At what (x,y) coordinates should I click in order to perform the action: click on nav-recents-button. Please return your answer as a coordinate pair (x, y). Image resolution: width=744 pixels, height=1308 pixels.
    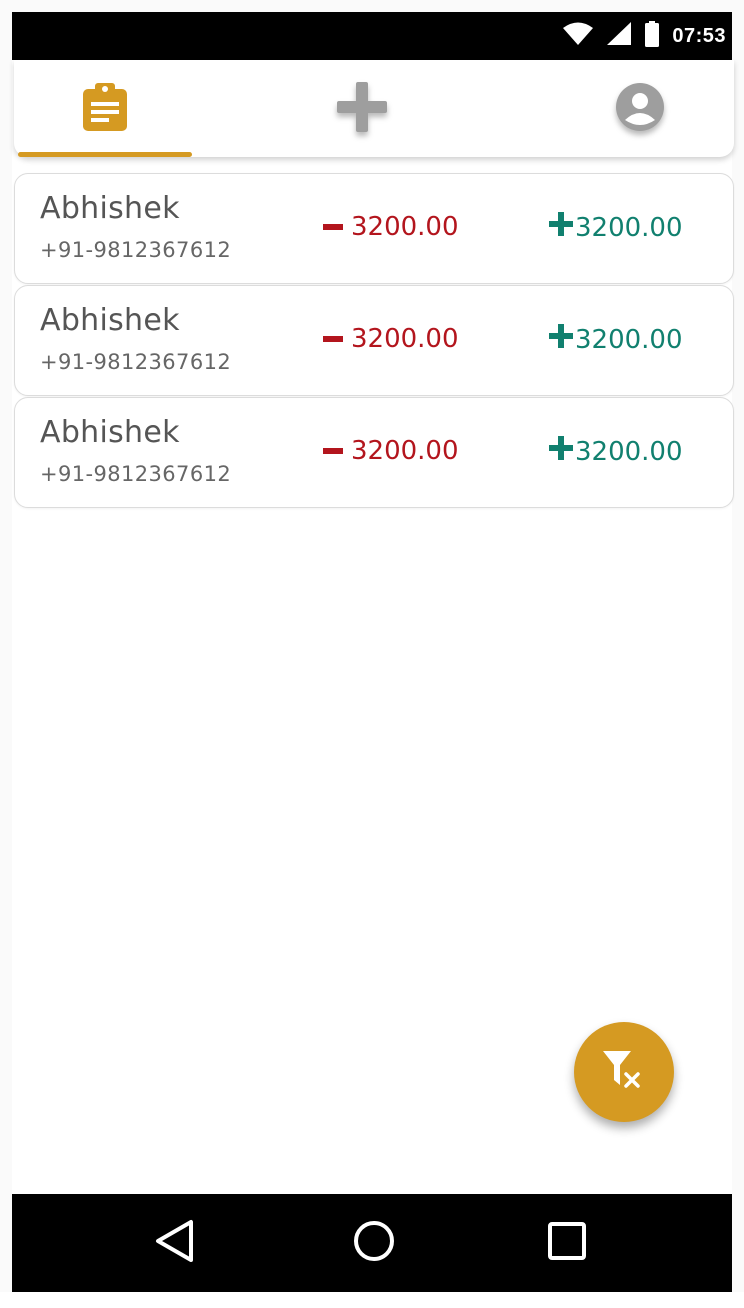
    Looking at the image, I should click on (567, 1243).